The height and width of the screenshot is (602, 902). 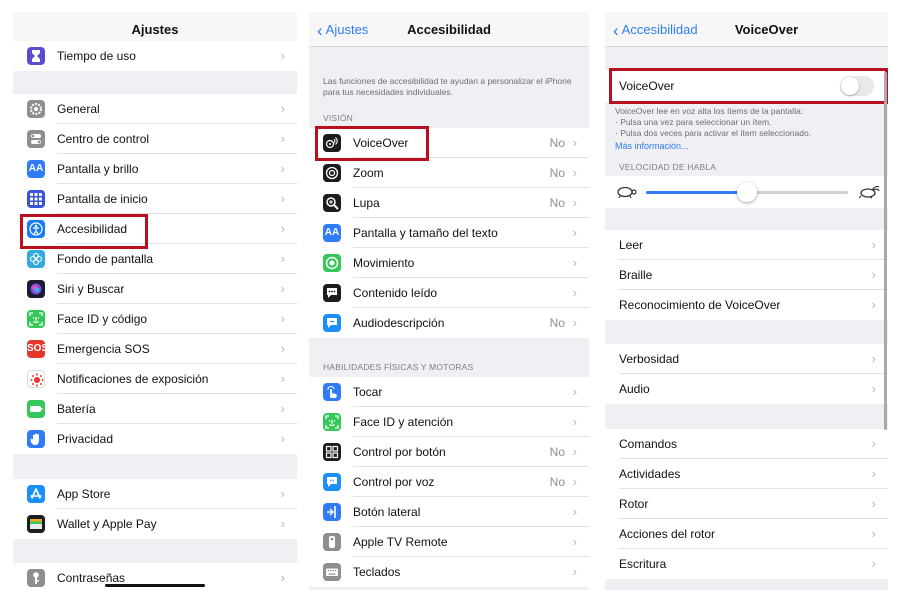 I want to click on list-item-label: Tocar, so click(x=368, y=392).